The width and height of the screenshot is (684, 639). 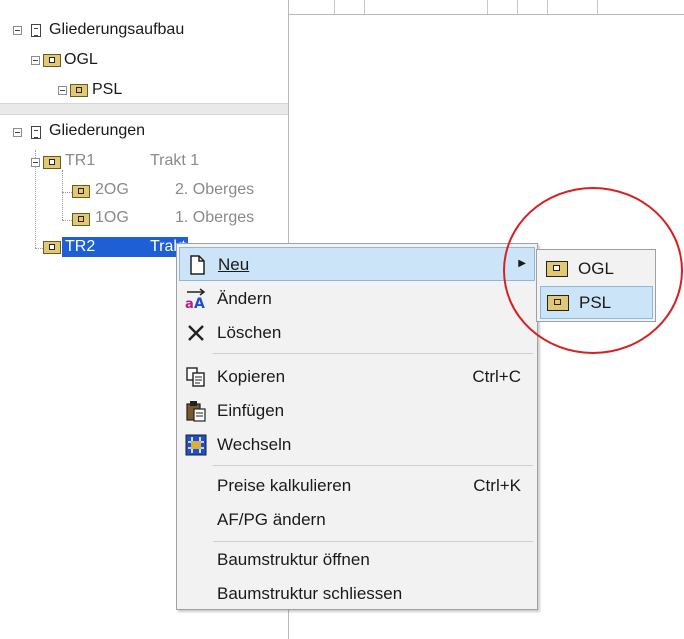 What do you see at coordinates (196, 411) in the screenshot?
I see `paste-clipboard-icon` at bounding box center [196, 411].